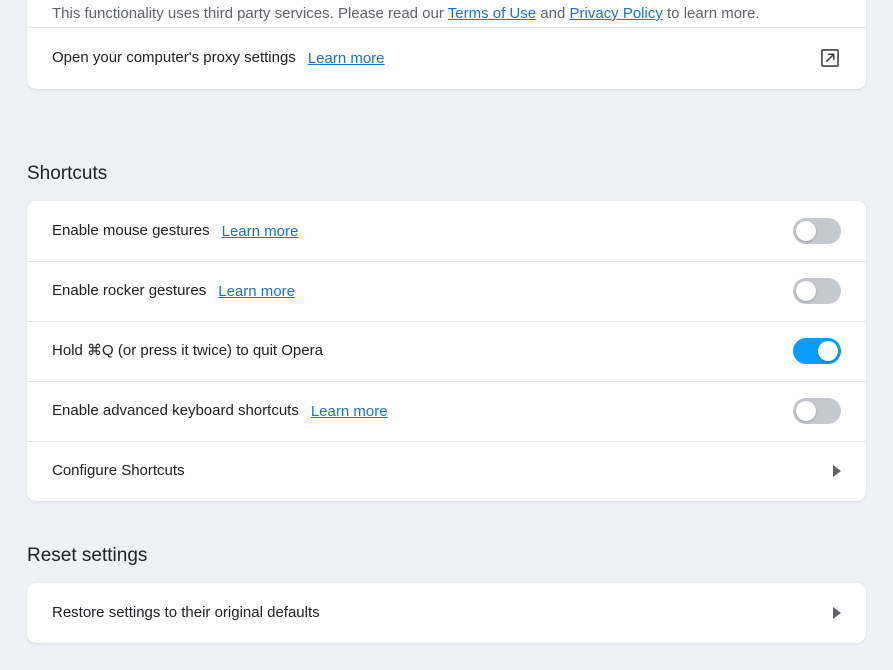 The image size is (893, 670). What do you see at coordinates (298, 291) in the screenshot?
I see `row-main: Enable rocker gestures Learn more` at bounding box center [298, 291].